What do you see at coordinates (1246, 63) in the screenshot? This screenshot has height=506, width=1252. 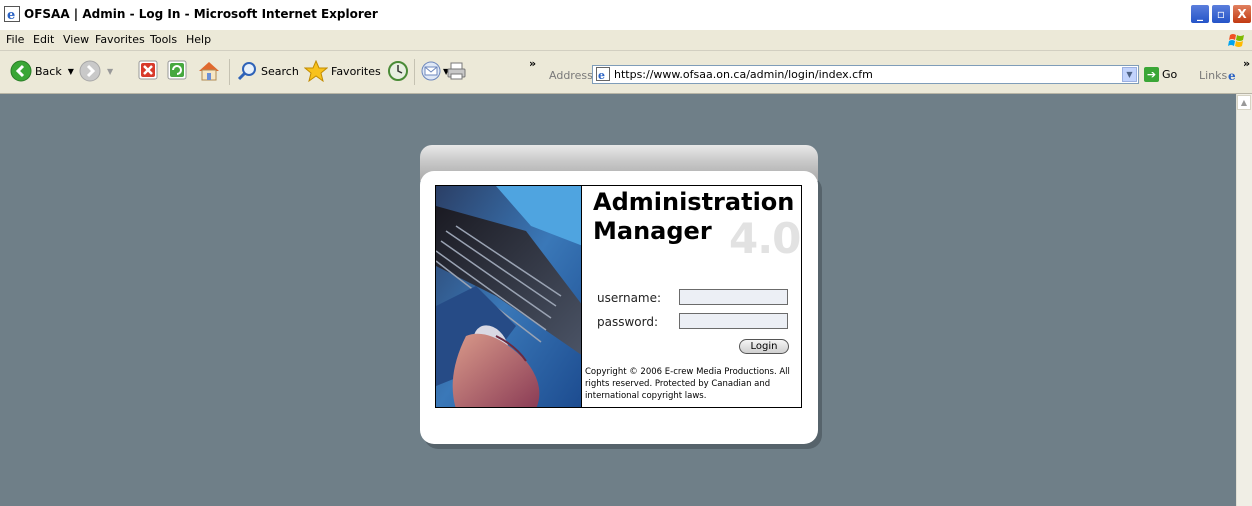 I see `links-chevron: »` at bounding box center [1246, 63].